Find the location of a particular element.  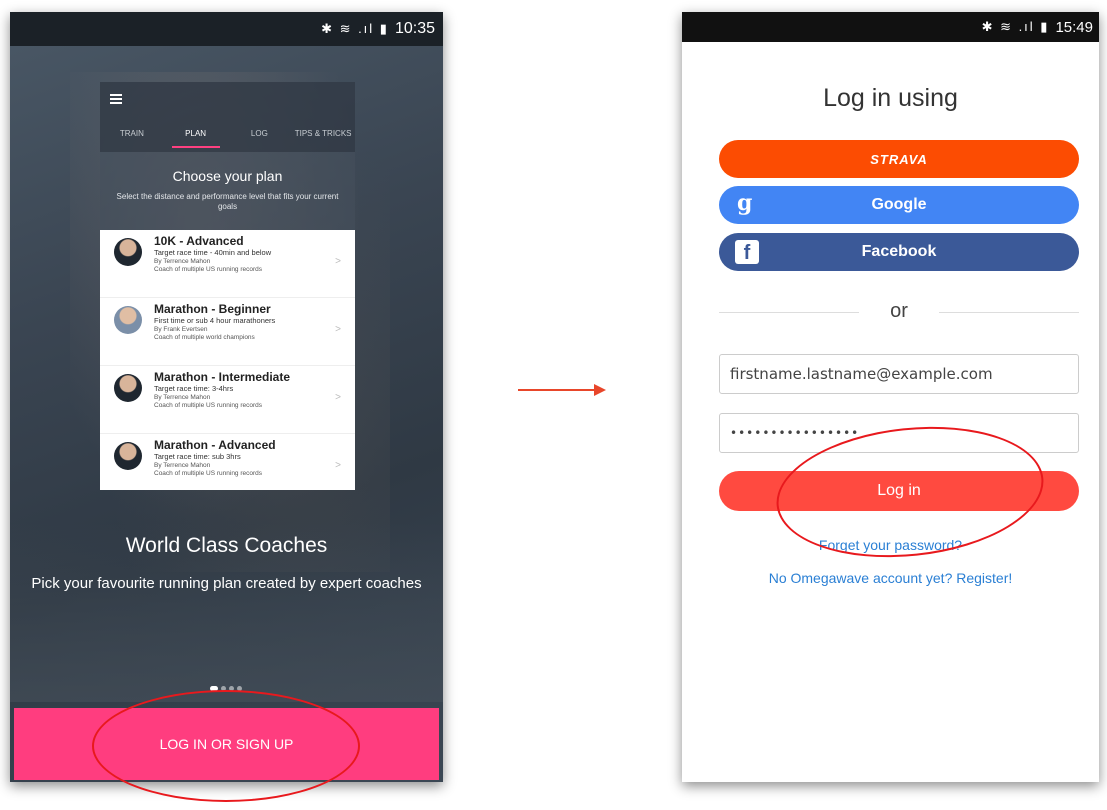

log-in-button: Log in is located at coordinates (899, 491).